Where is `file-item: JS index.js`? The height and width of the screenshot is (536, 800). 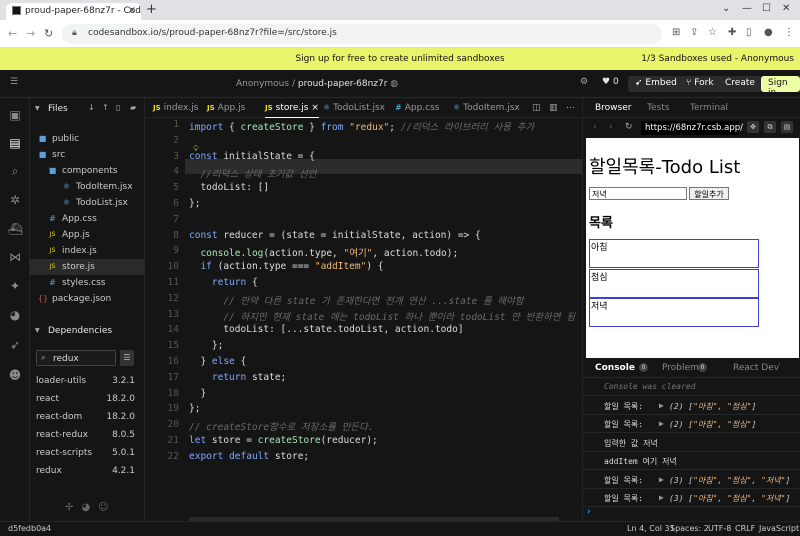 file-item: JS index.js is located at coordinates (87, 251).